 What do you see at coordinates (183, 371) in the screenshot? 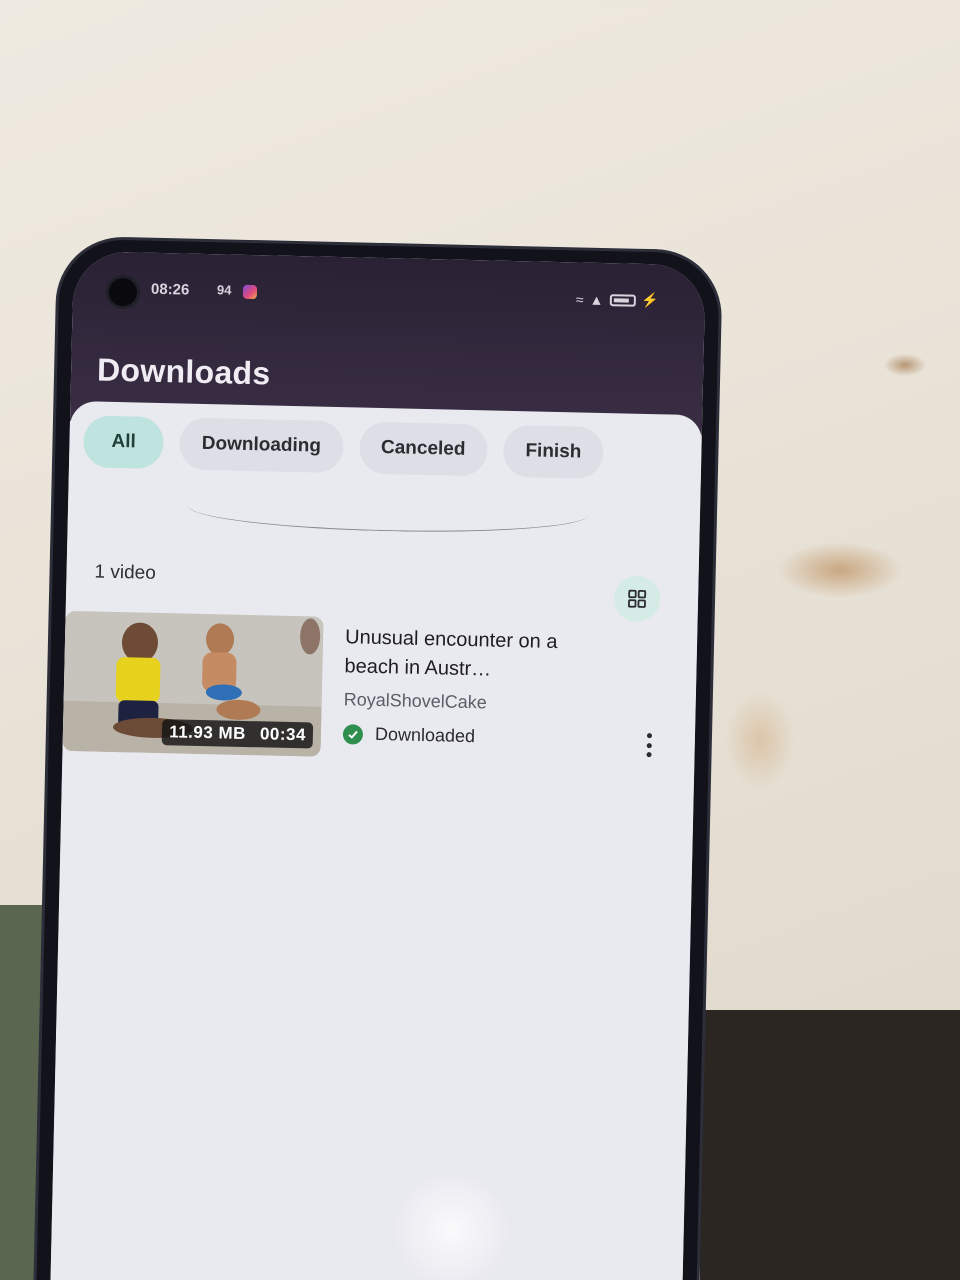
I see `page-title: Downloads` at bounding box center [183, 371].